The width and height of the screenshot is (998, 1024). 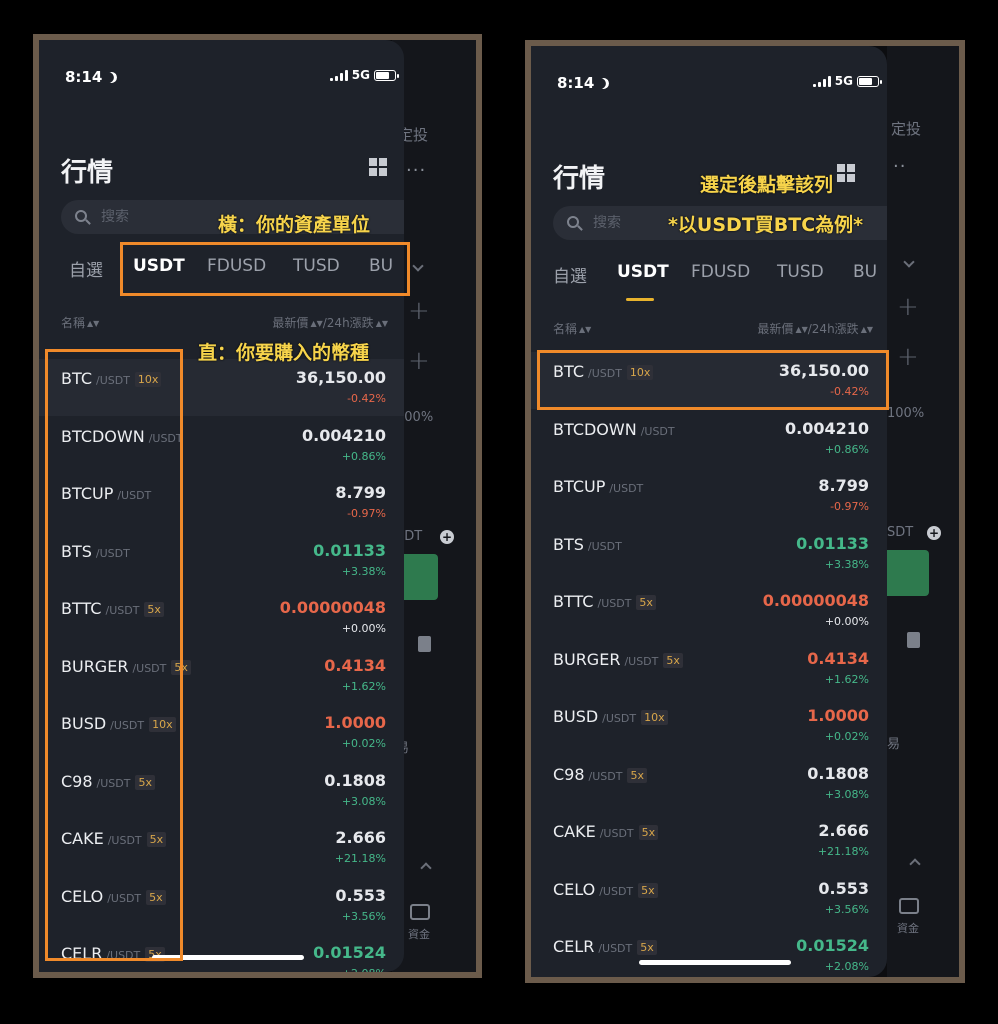 I want to click on dropdown-icon, so click(x=418, y=266).